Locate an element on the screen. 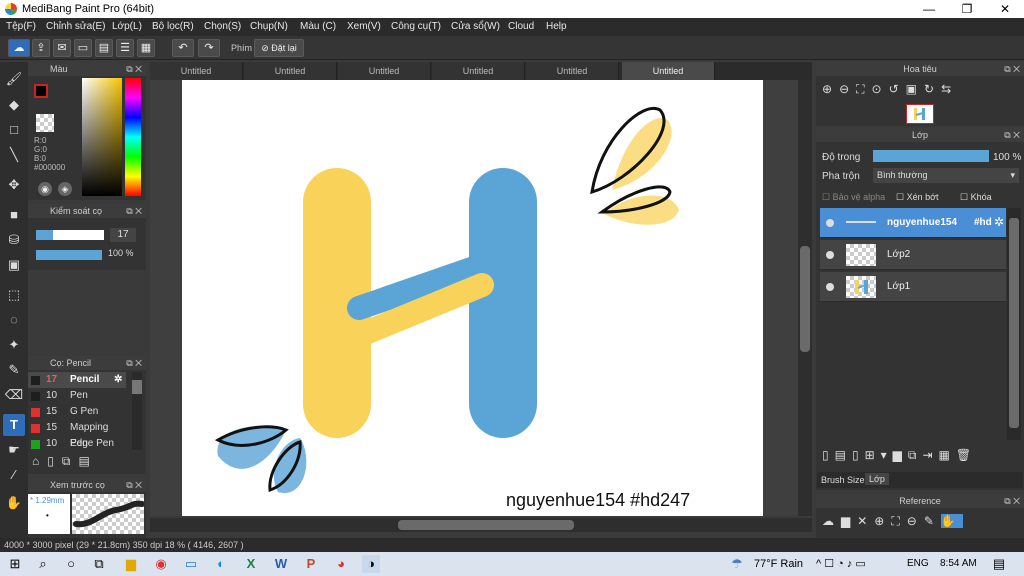 The height and width of the screenshot is (576, 1024). brush-item-pencil: 17 Pencil ✲ is located at coordinates (77, 380).